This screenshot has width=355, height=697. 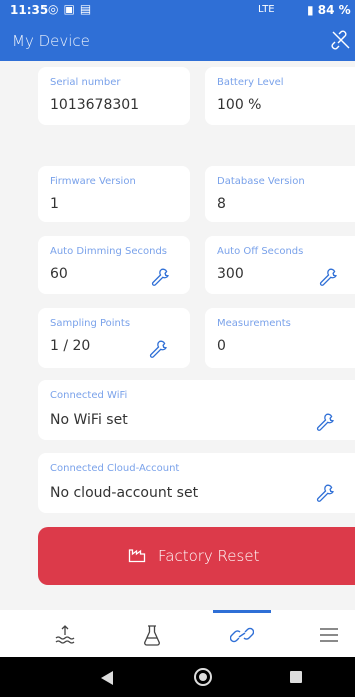 I want to click on battery-percent: 84 %, so click(x=334, y=10).